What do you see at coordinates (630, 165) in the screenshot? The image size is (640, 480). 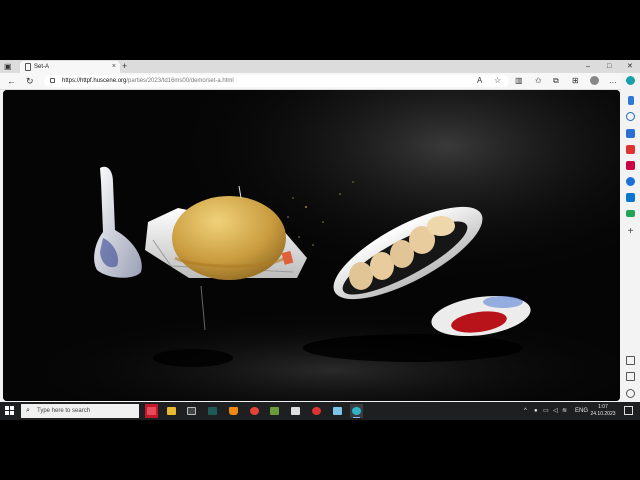 I see `games-icon` at bounding box center [630, 165].